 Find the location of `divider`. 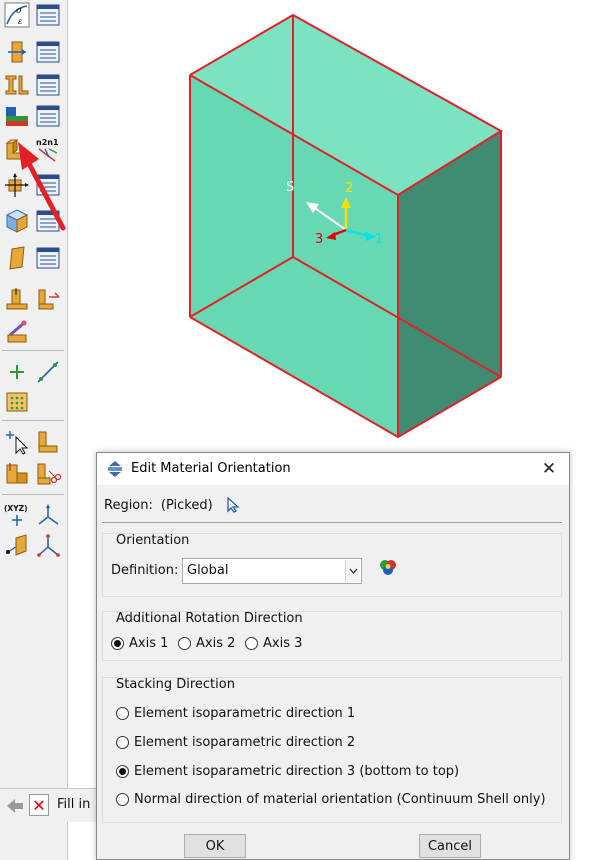

divider is located at coordinates (332, 522).